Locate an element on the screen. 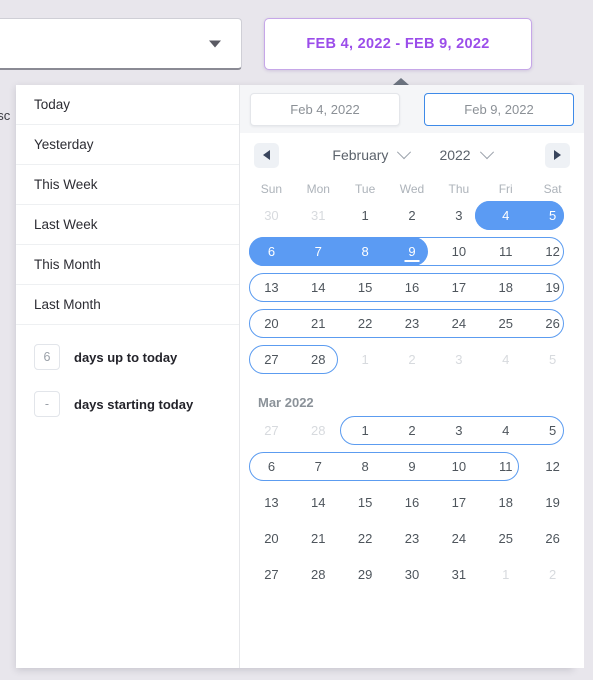 The height and width of the screenshot is (680, 593). calendar-week-row: 13 14 15 16 17 18 19 is located at coordinates (412, 502).